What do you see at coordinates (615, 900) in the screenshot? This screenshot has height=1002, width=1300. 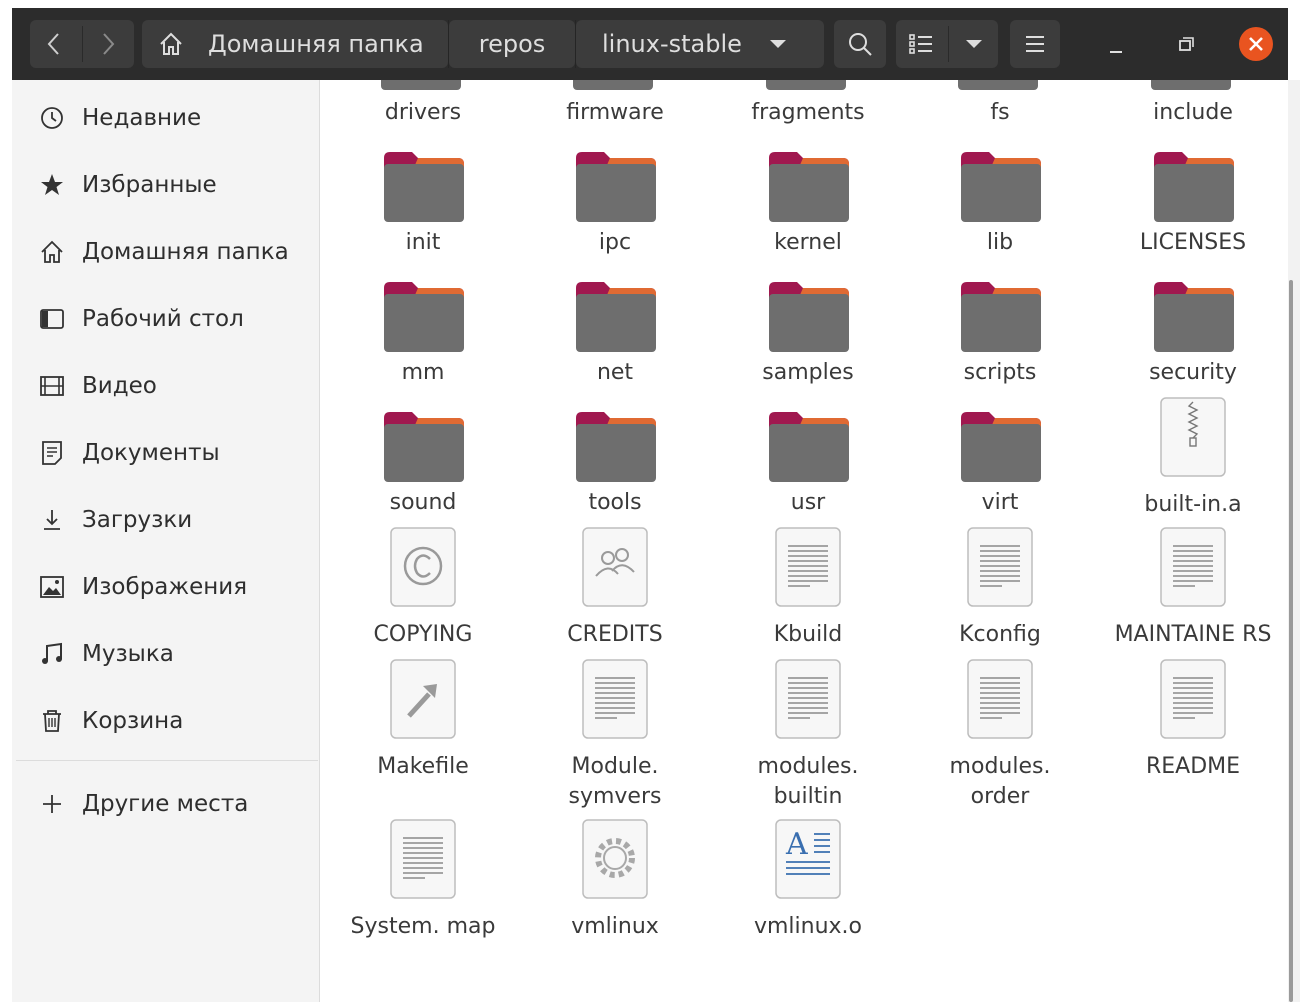 I see `file-item: vmlinux` at bounding box center [615, 900].